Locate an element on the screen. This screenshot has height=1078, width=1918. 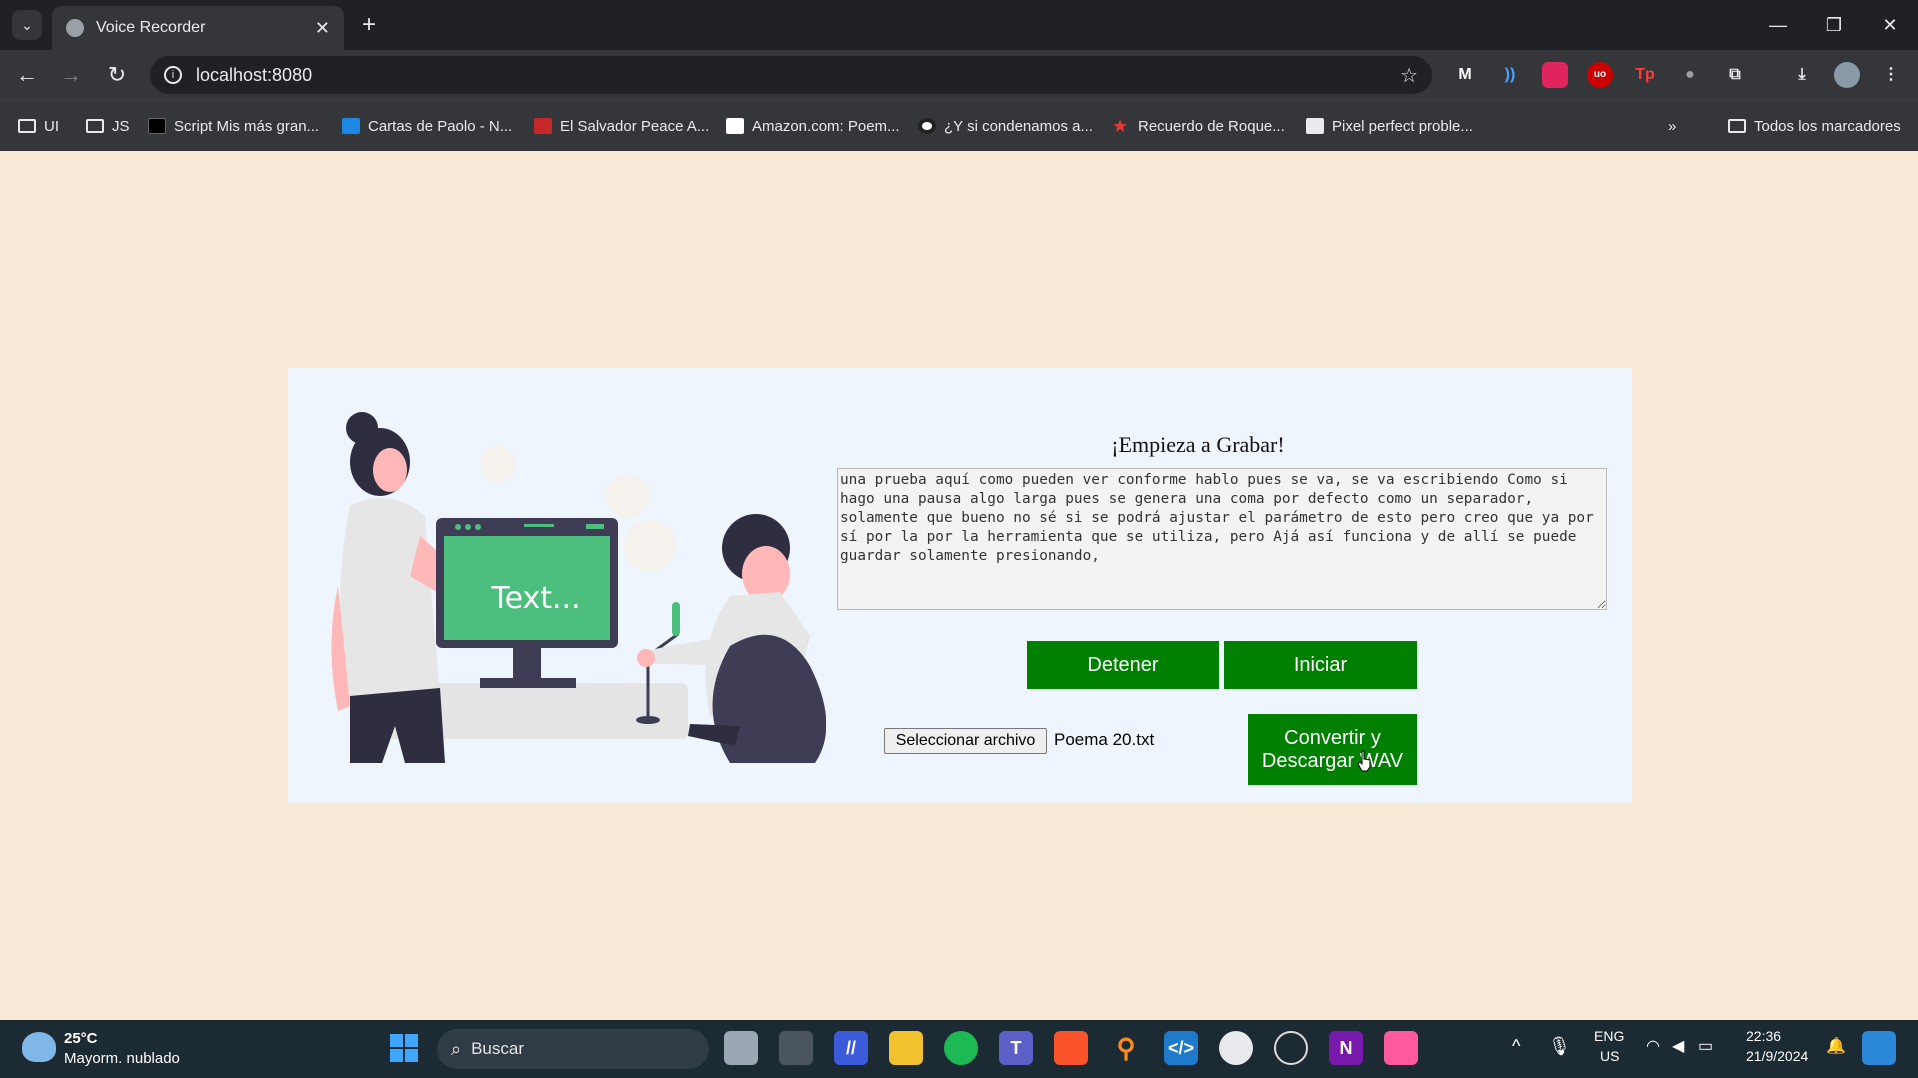
selected-file-name: Poema 20.txt is located at coordinates (1104, 739).